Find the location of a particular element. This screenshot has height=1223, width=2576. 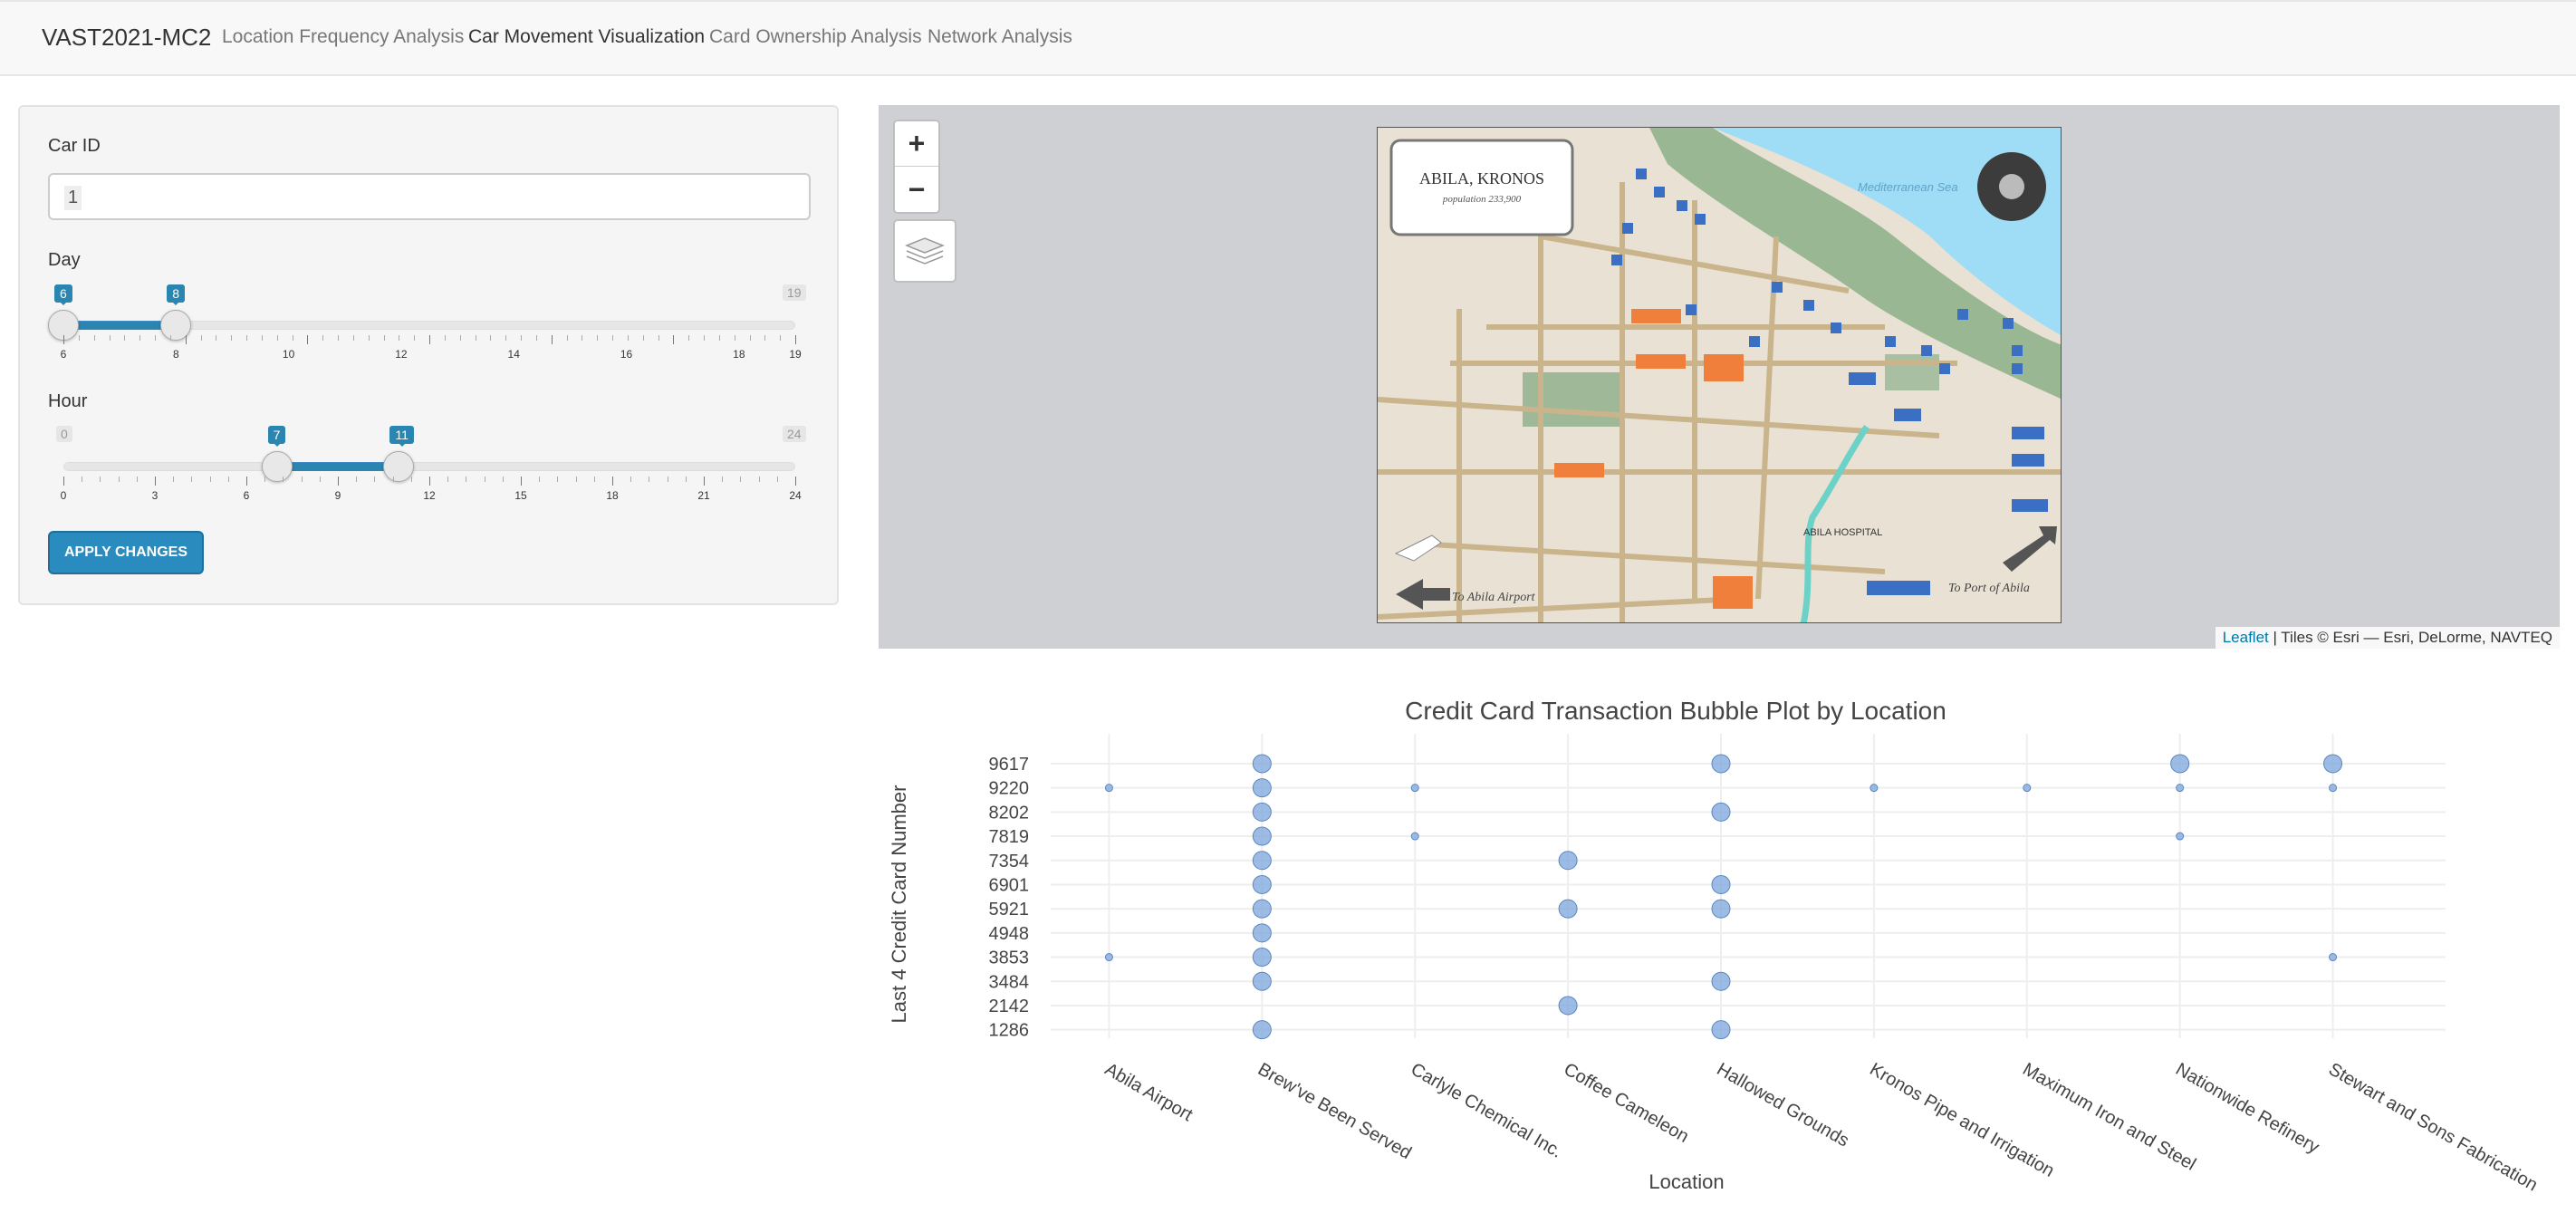

apply-changes-button: APPLY CHANGES is located at coordinates (126, 552).